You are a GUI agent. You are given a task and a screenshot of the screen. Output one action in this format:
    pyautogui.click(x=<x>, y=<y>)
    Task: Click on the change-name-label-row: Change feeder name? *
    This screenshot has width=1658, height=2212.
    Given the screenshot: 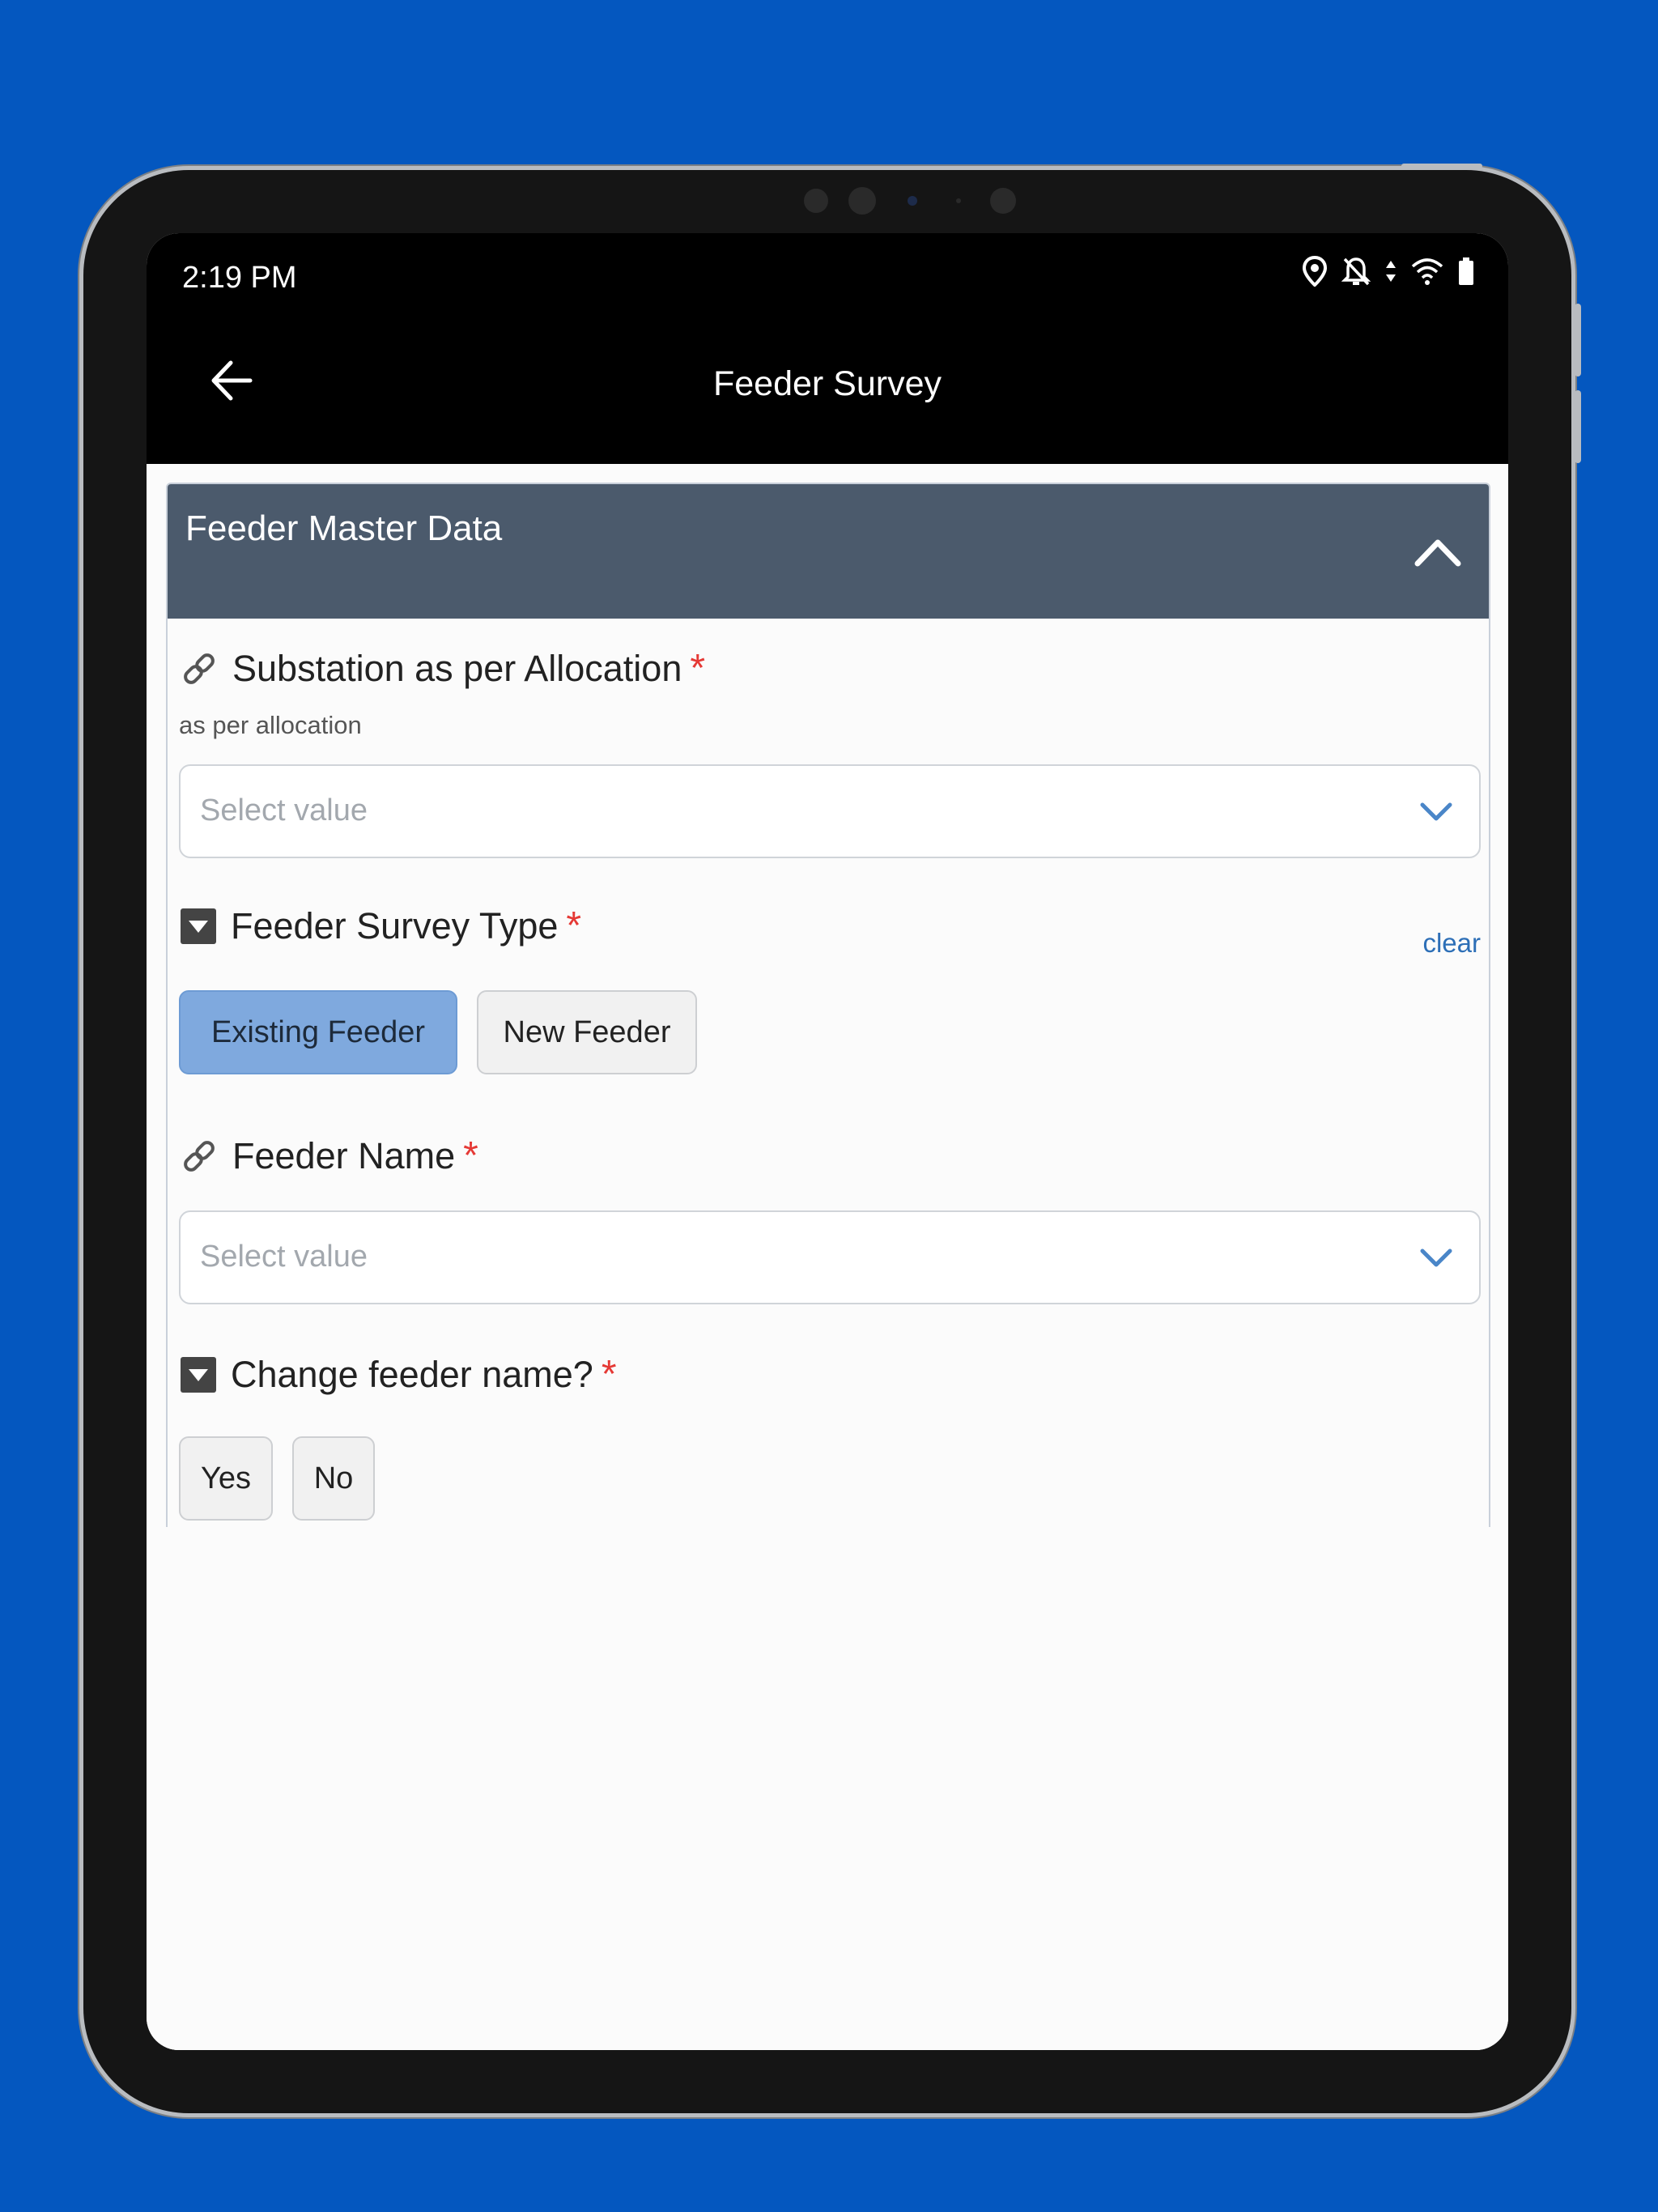 What is the action you would take?
    pyautogui.click(x=399, y=1374)
    